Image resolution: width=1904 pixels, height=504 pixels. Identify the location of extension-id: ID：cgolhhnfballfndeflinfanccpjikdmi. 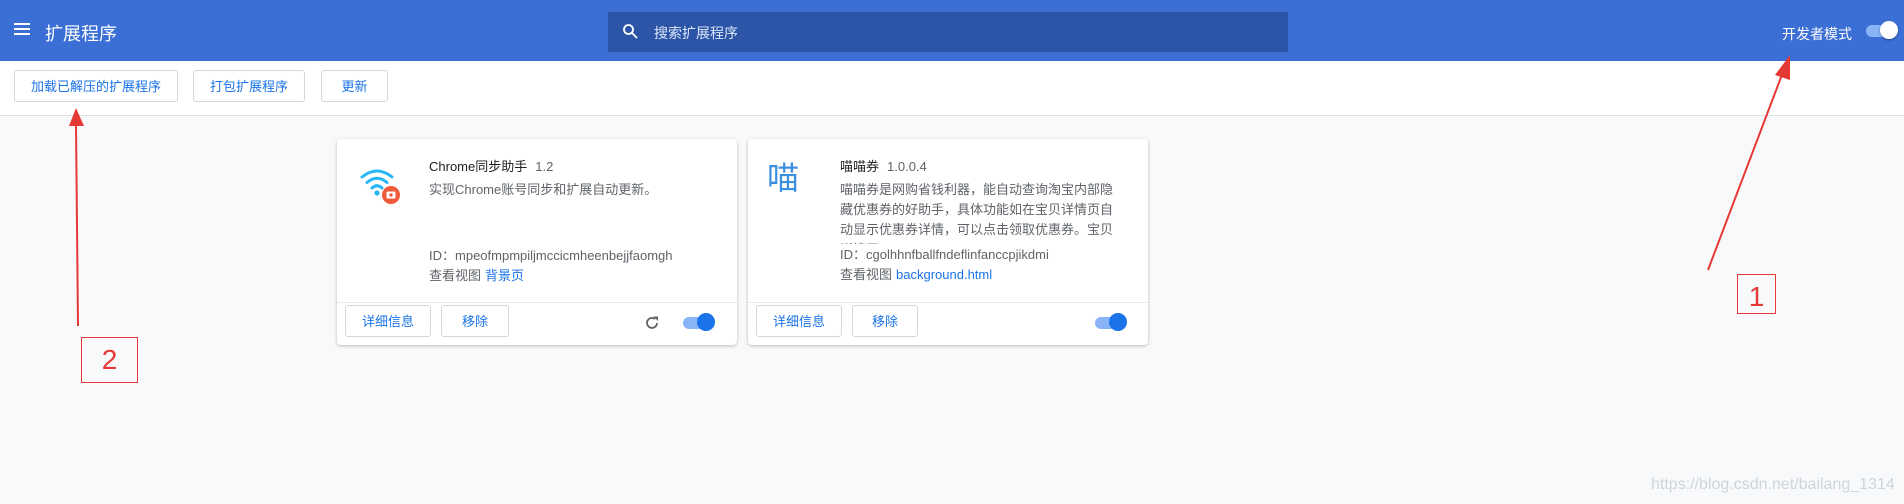
(944, 254).